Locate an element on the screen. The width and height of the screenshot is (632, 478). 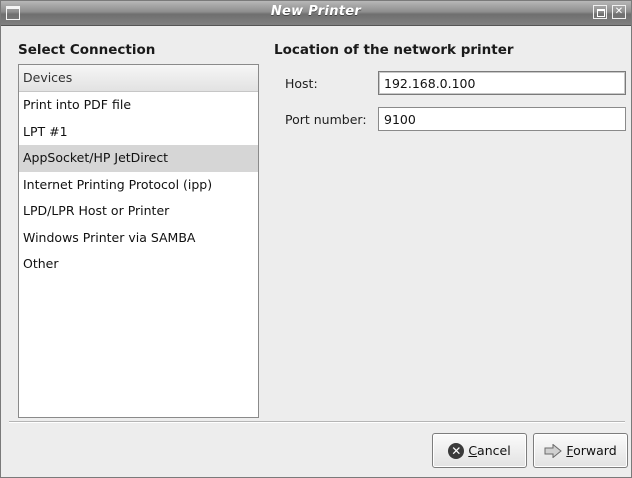
forward-label: Forward is located at coordinates (591, 450).